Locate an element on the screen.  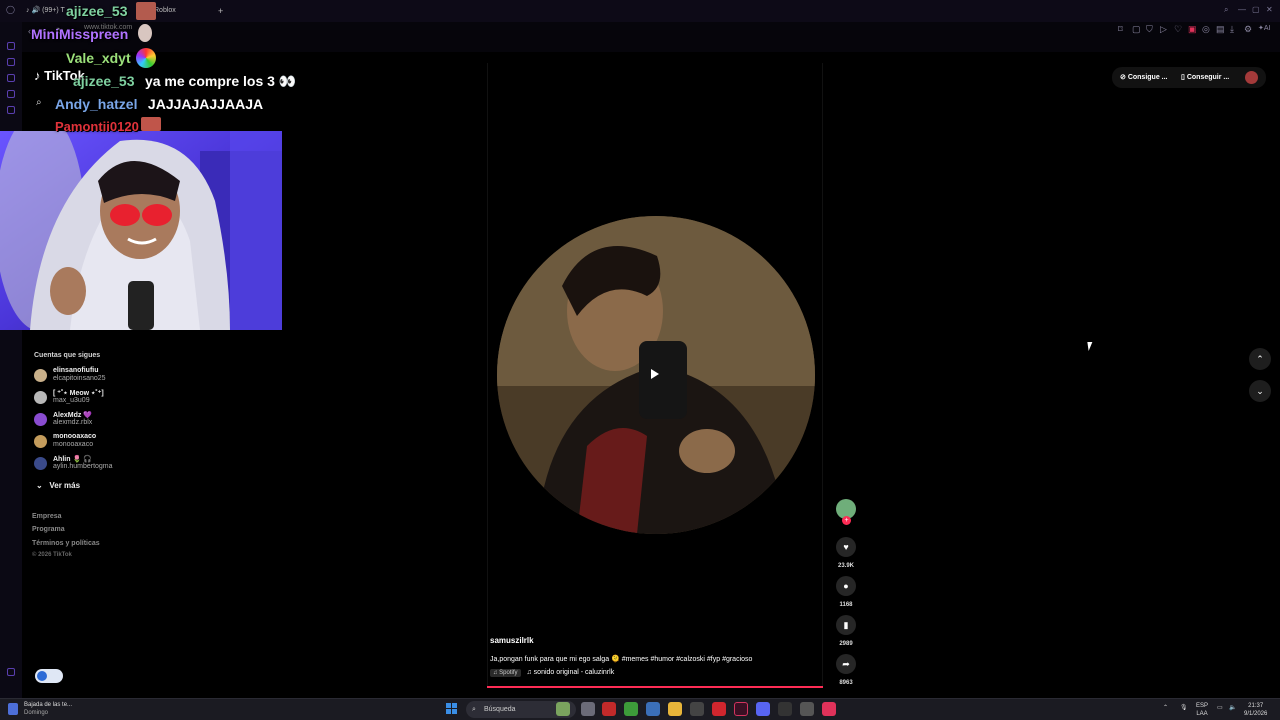
taskbar-app-youtube-icon is located at coordinates (719, 709).